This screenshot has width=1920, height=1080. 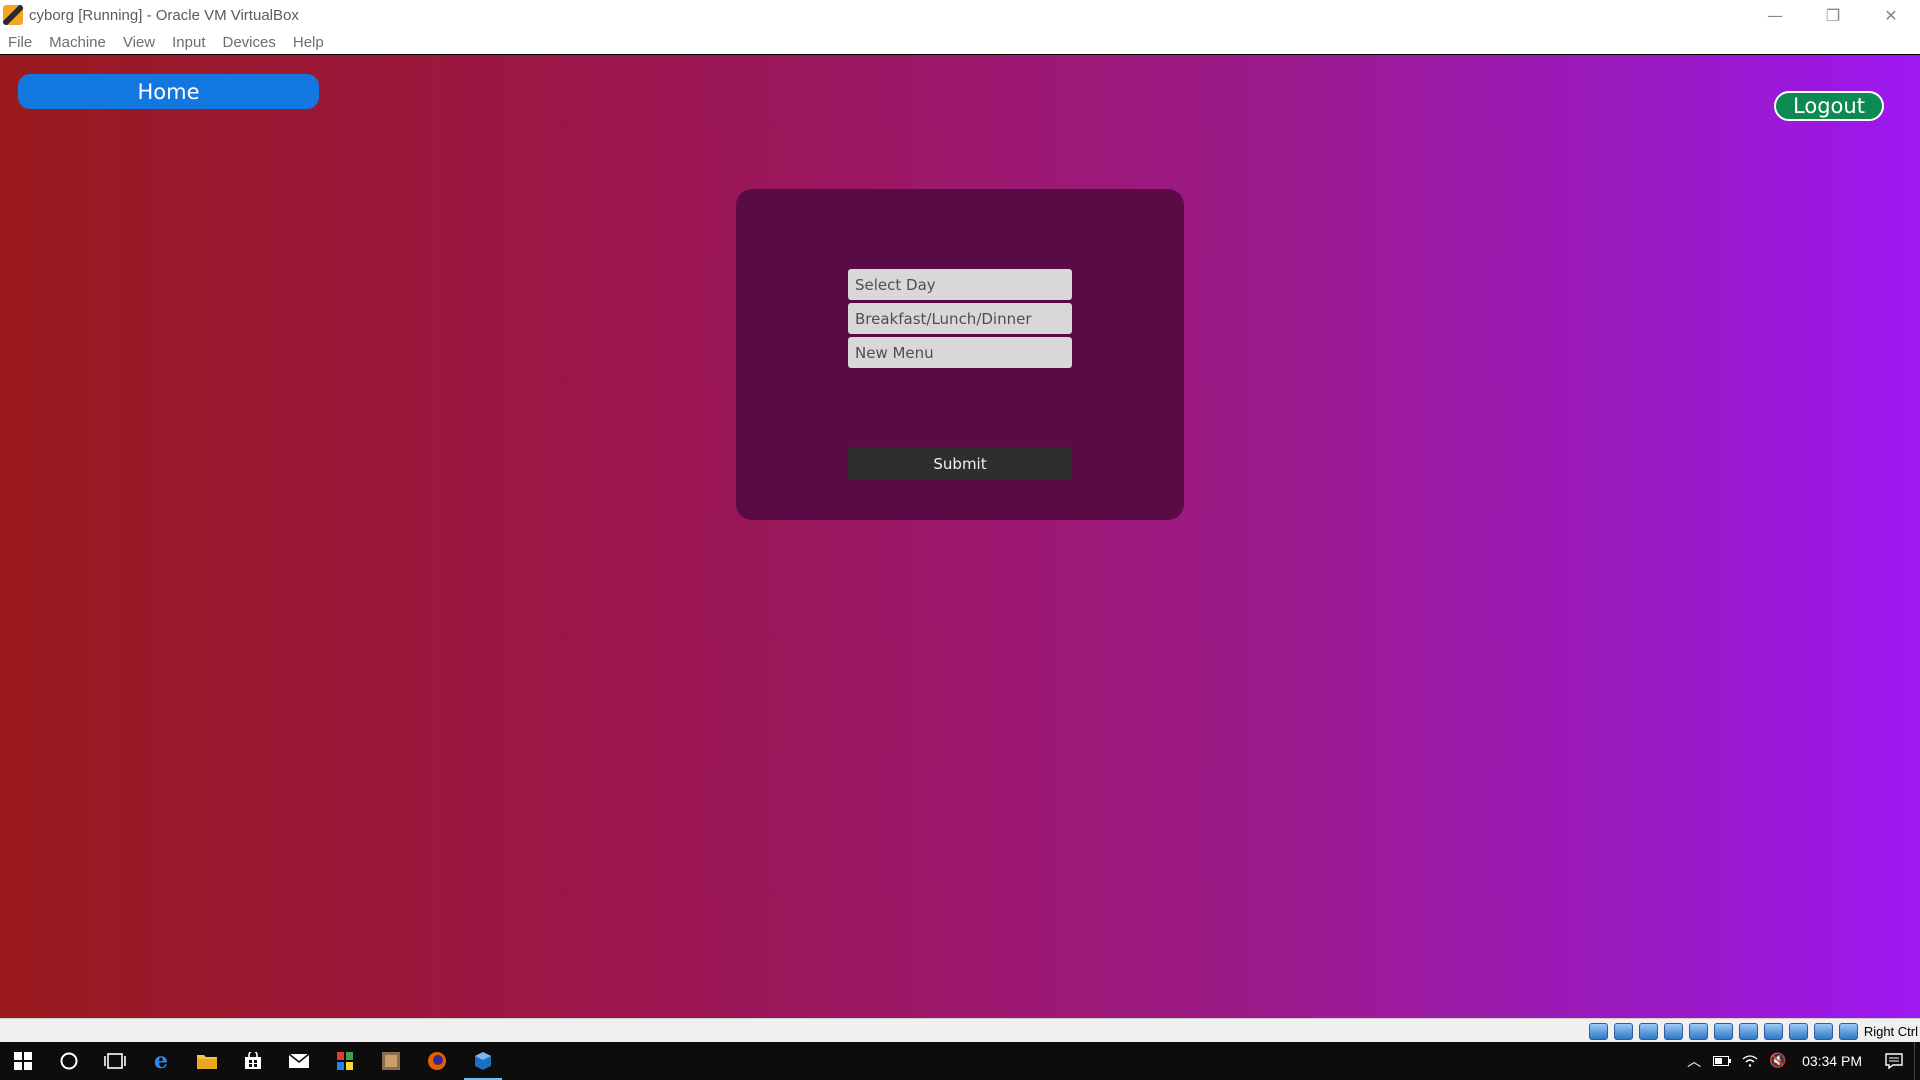 I want to click on battery-icon, so click(x=1722, y=1061).